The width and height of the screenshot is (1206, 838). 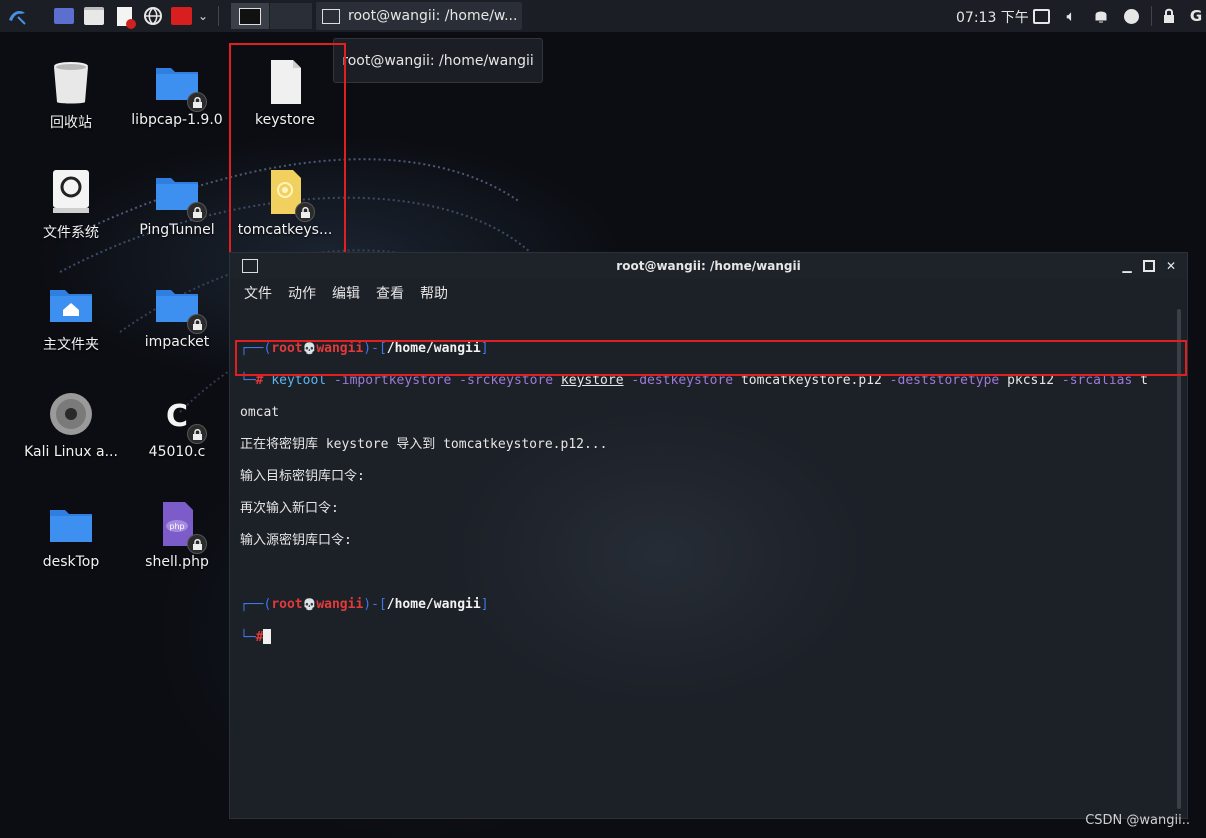 I want to click on lock-screen-icon, so click(x=1169, y=16).